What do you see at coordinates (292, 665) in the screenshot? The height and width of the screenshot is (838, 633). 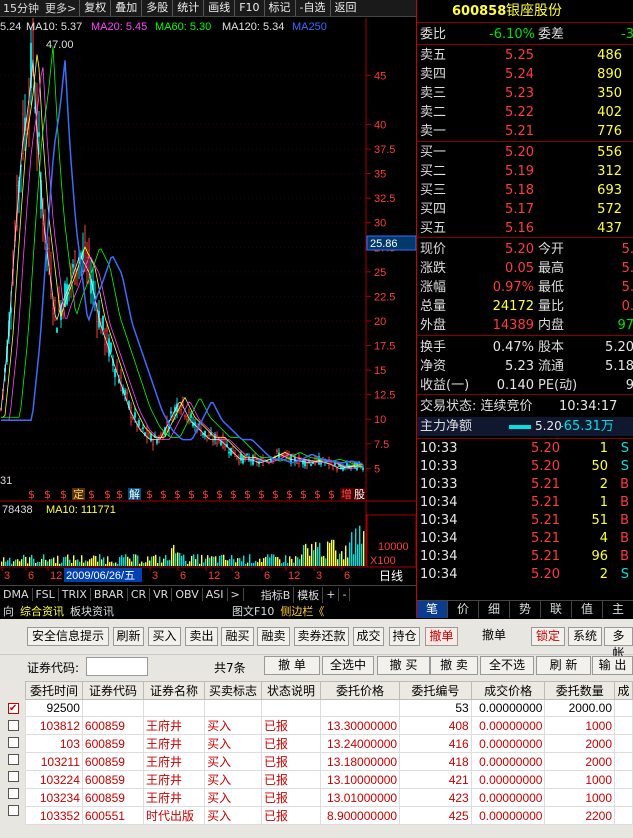 I see `filter-btn-0: 撤 单` at bounding box center [292, 665].